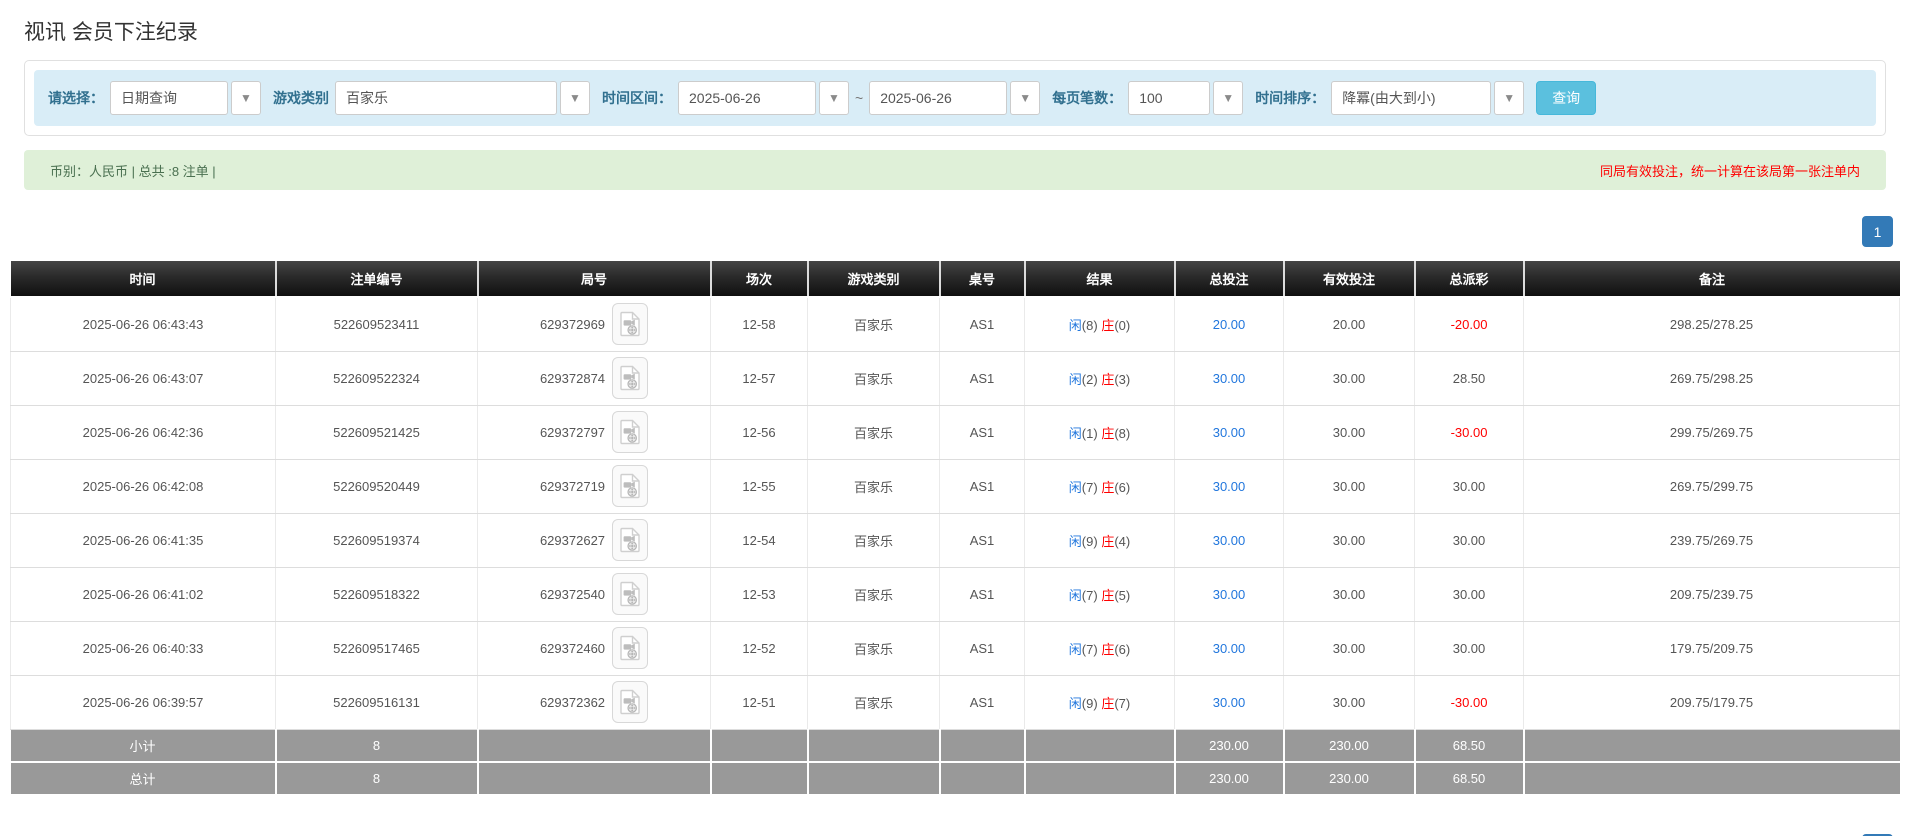  What do you see at coordinates (1099, 540) in the screenshot?
I see `result-cell: 闲(9) 庄(4)` at bounding box center [1099, 540].